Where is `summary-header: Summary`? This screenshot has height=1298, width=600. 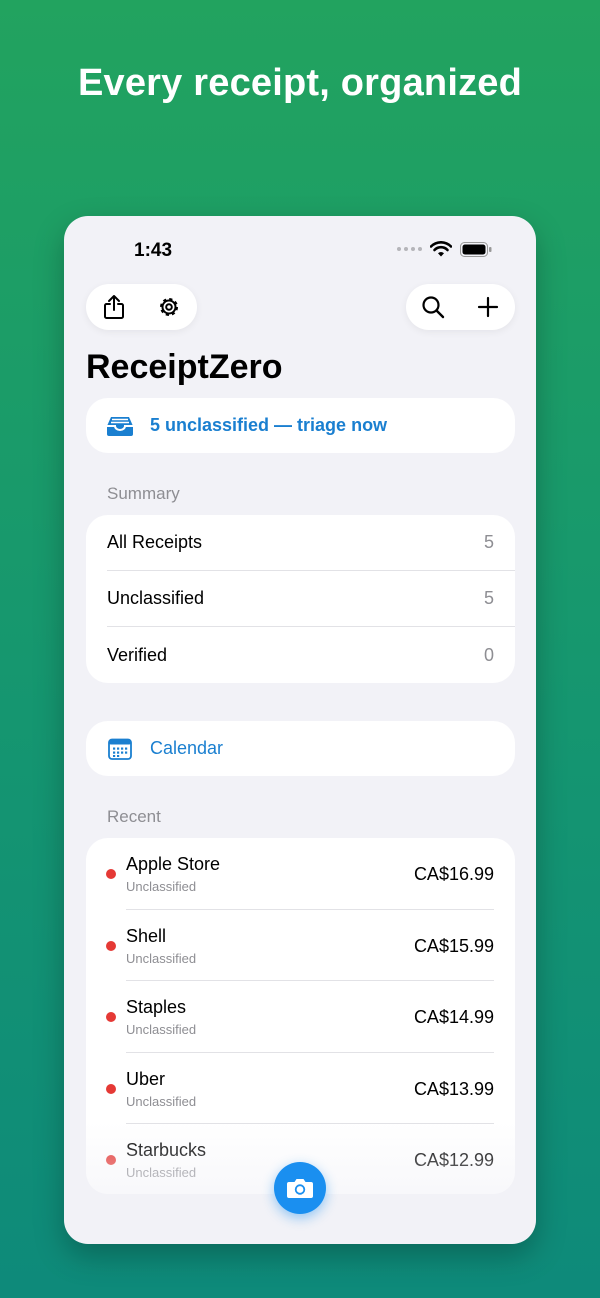
summary-header: Summary is located at coordinates (143, 493).